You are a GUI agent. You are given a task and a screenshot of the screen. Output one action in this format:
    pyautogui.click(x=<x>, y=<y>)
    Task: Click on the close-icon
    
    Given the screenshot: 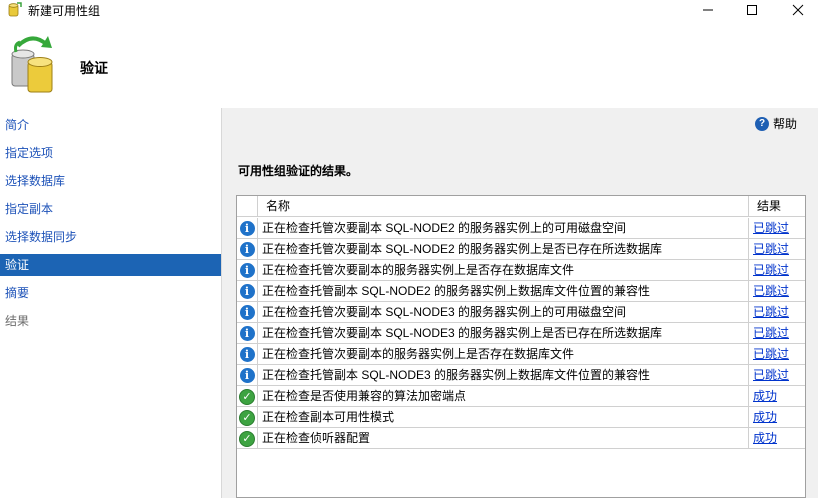 What is the action you would take?
    pyautogui.click(x=798, y=10)
    